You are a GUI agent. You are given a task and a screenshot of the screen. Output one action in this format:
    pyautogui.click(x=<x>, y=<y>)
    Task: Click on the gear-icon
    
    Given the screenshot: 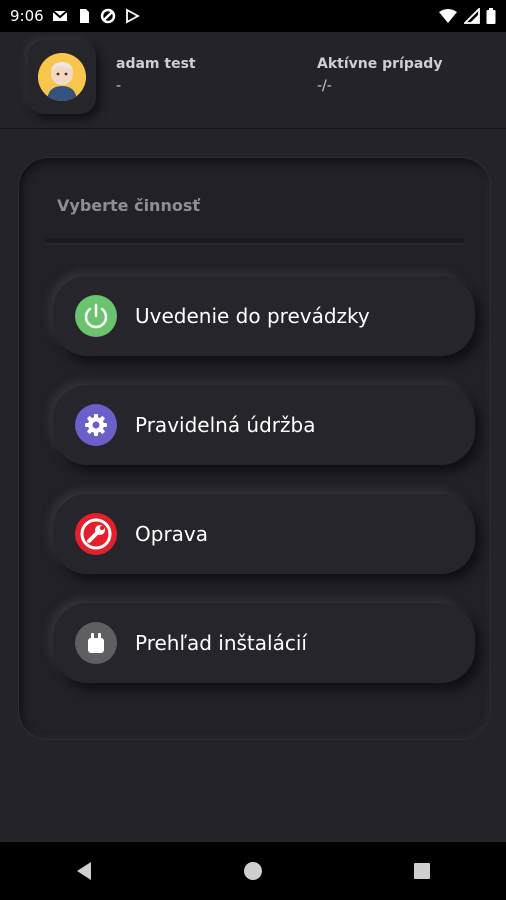 What is the action you would take?
    pyautogui.click(x=96, y=425)
    